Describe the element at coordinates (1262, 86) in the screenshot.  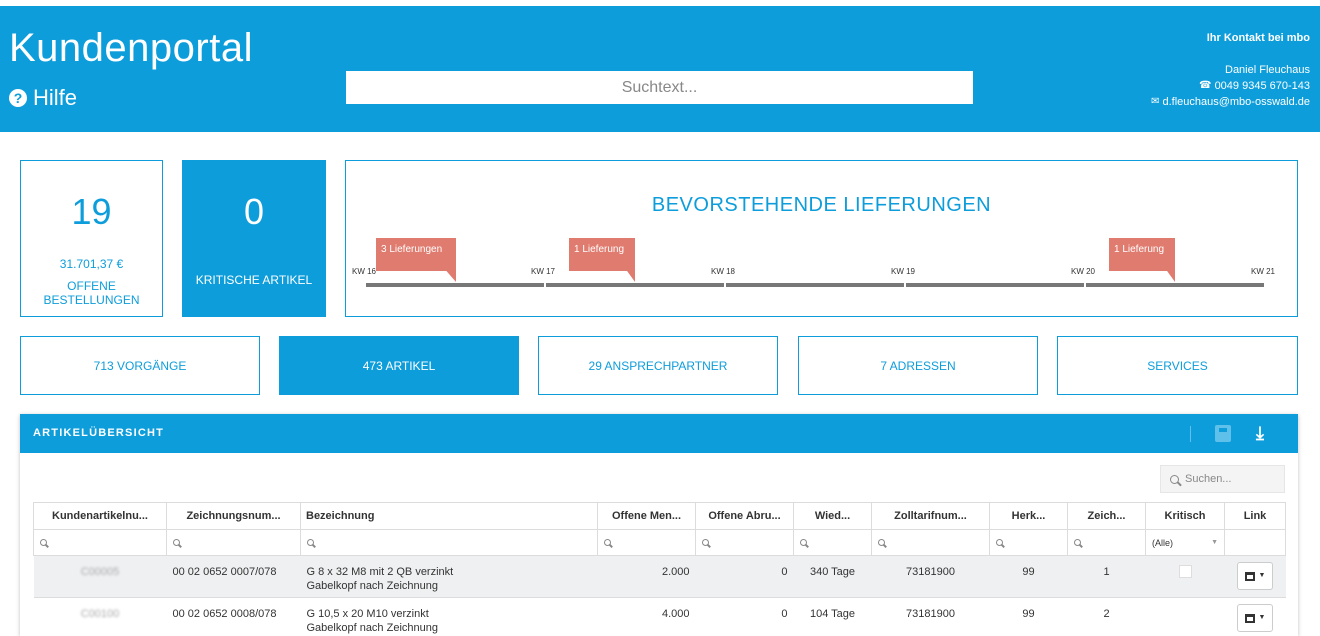
I see `contact-phone-text: 0049 9345 670-143` at that location.